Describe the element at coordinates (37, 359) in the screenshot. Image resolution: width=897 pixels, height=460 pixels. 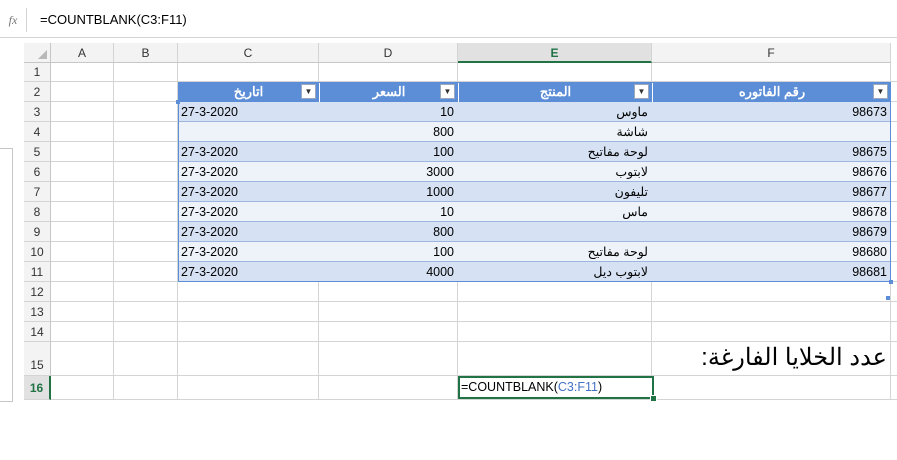
I see `row-header-15: 15` at that location.